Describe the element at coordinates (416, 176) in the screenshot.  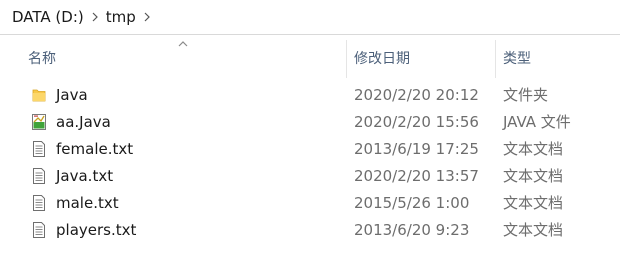
I see `file-date: 2020/2/20 13:57` at that location.